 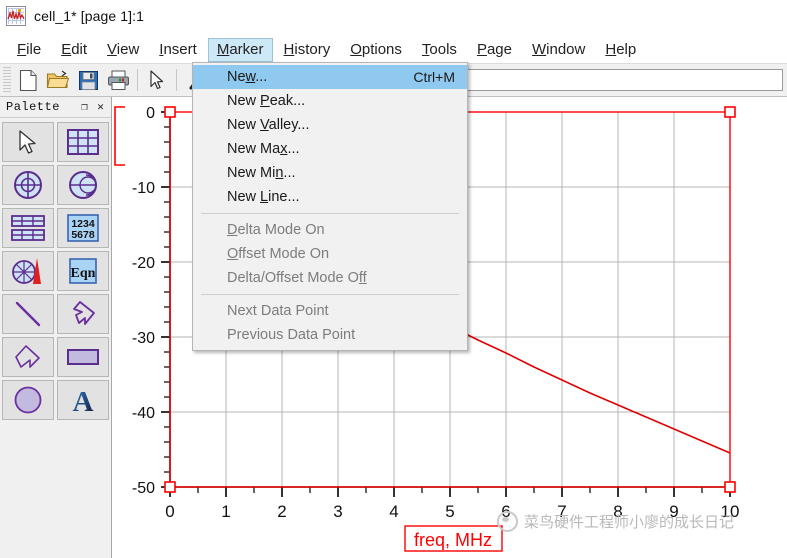 I want to click on print-icon, so click(x=118, y=80).